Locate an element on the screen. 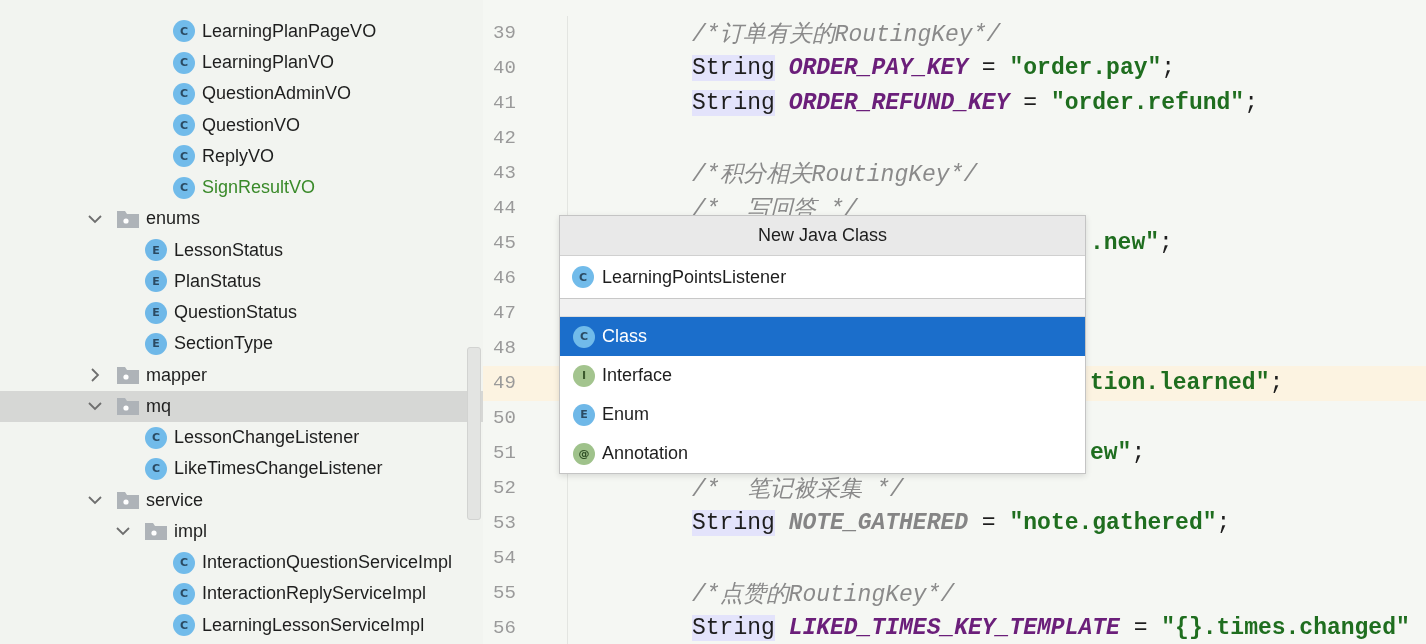 The height and width of the screenshot is (644, 1426). line-number: 51 is located at coordinates (504, 453).